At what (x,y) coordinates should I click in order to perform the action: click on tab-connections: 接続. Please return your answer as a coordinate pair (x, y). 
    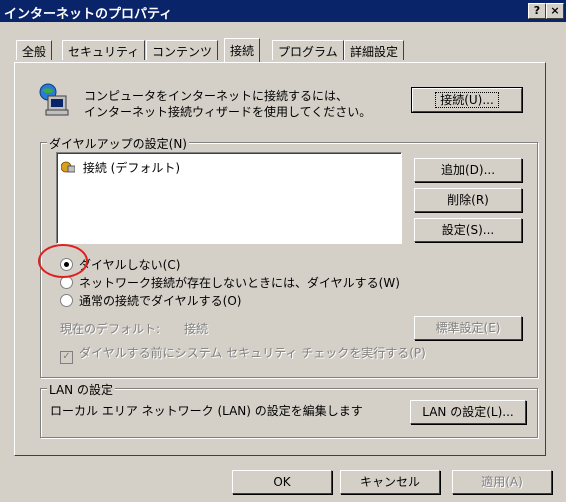
    Looking at the image, I should click on (242, 50).